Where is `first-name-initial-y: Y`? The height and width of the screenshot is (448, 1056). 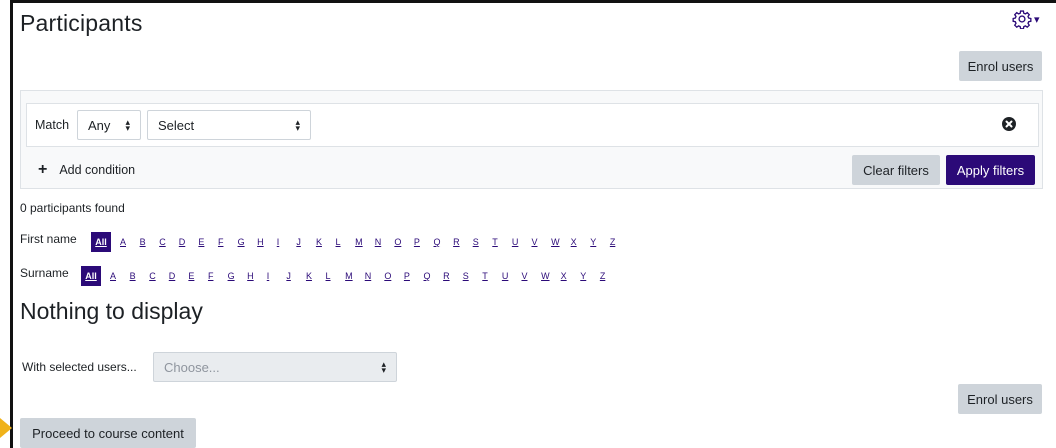 first-name-initial-y: Y is located at coordinates (600, 242).